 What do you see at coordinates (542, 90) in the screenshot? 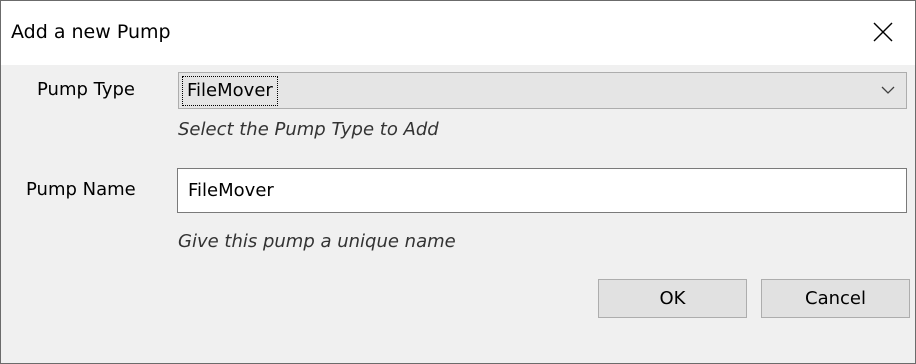
I see `pump-type-select: FileMover` at bounding box center [542, 90].